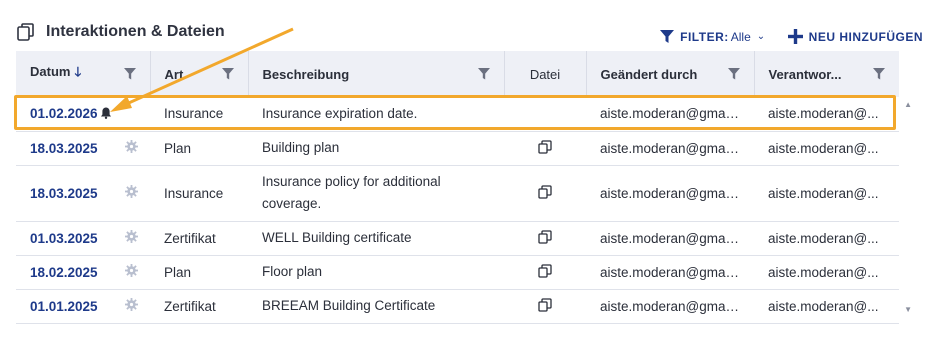  I want to click on column-header-art: Art, so click(198, 74).